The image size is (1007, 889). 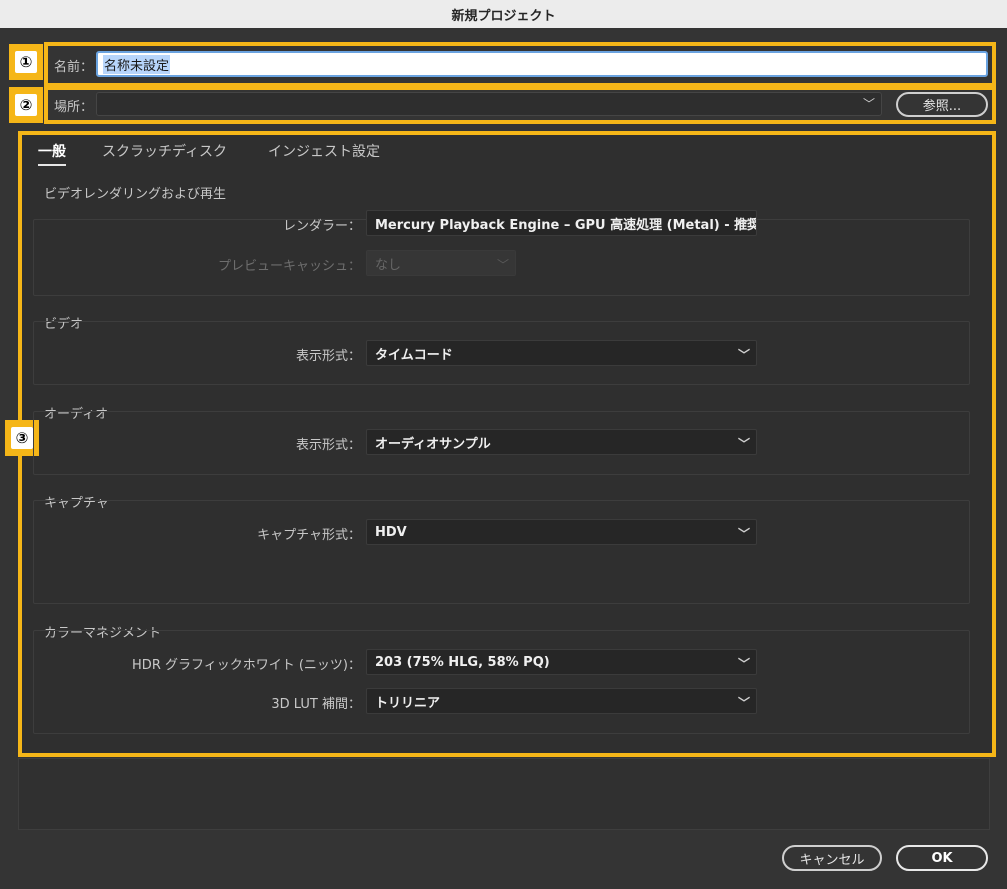 What do you see at coordinates (414, 355) in the screenshot?
I see `video-display-format-value: タイムコード` at bounding box center [414, 355].